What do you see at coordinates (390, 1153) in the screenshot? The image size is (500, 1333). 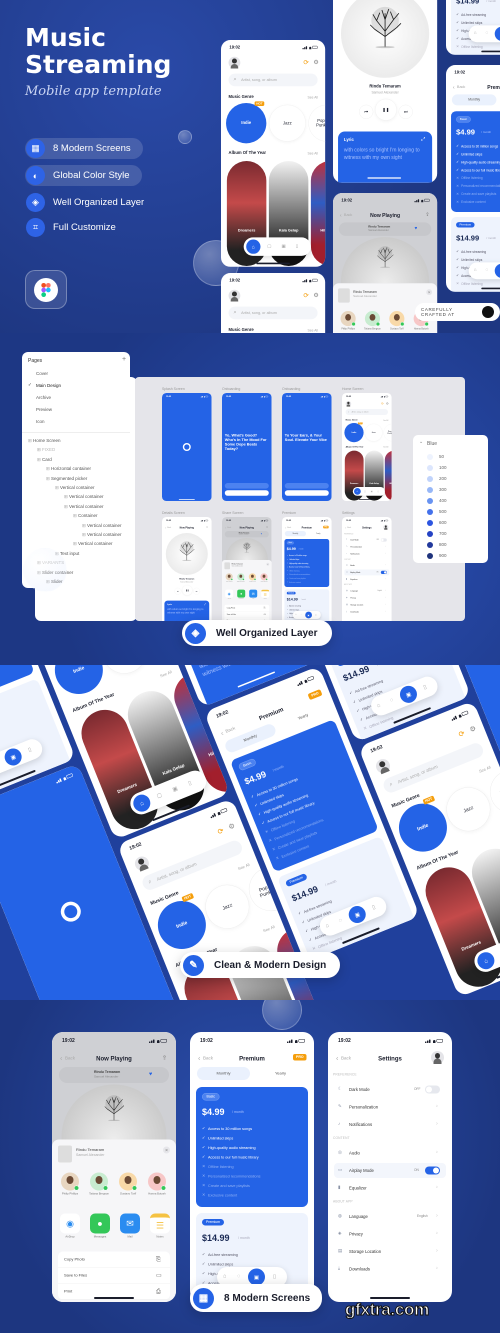 I see `settings-row: ◎ Audio ›` at bounding box center [390, 1153].